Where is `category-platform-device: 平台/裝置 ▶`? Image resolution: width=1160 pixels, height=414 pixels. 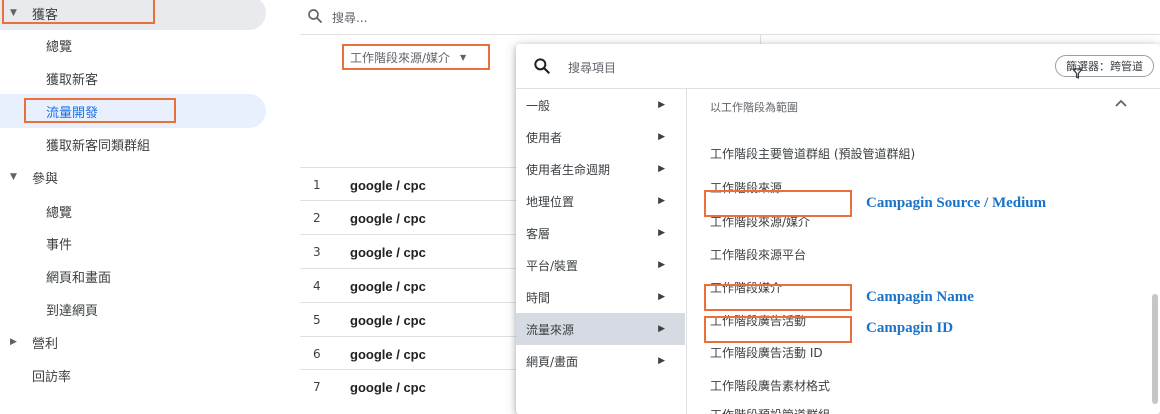 category-platform-device: 平台/裝置 ▶ is located at coordinates (600, 265).